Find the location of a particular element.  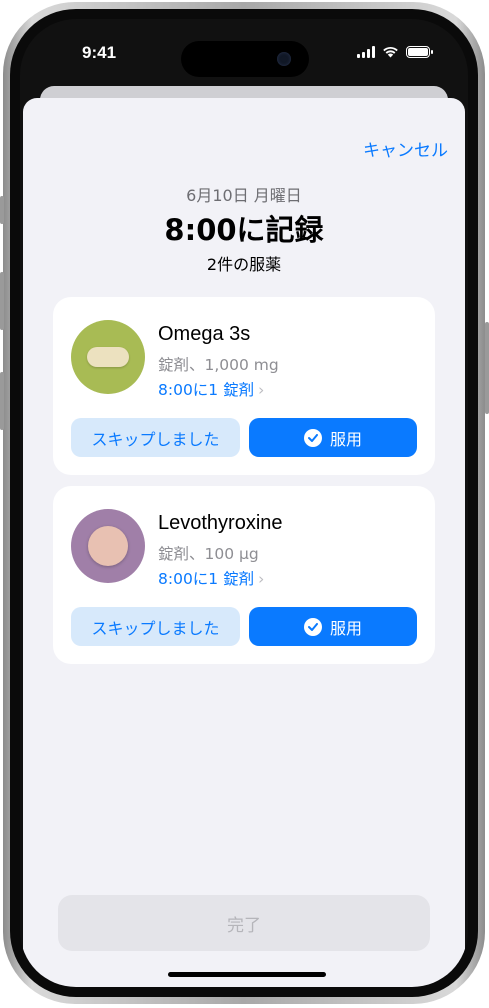

status-time: 9:41 is located at coordinates (99, 52).